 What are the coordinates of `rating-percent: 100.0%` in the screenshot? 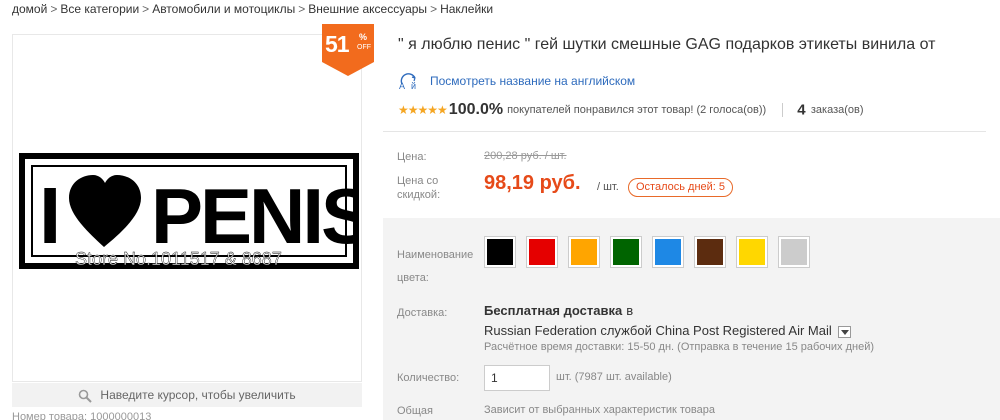 It's located at (476, 109).